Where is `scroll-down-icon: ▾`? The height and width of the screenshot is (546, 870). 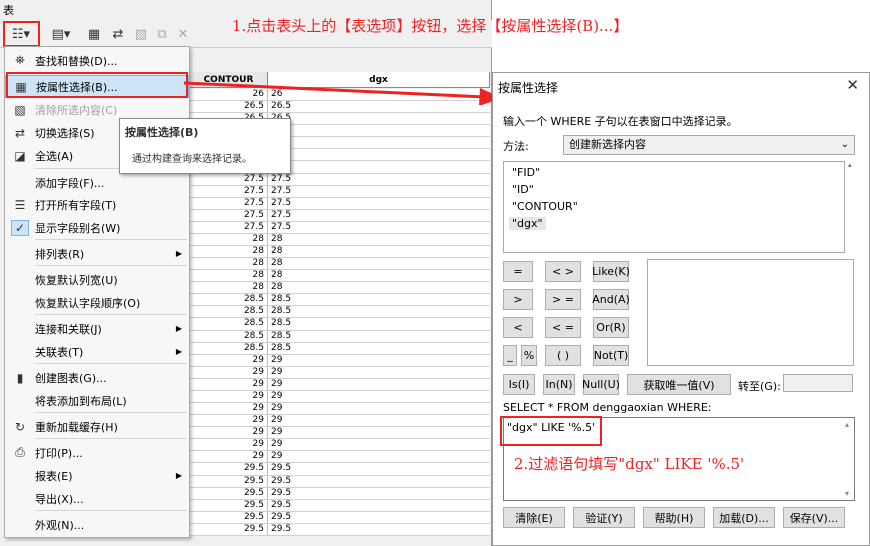
scroll-down-icon: ▾ is located at coordinates (847, 493).